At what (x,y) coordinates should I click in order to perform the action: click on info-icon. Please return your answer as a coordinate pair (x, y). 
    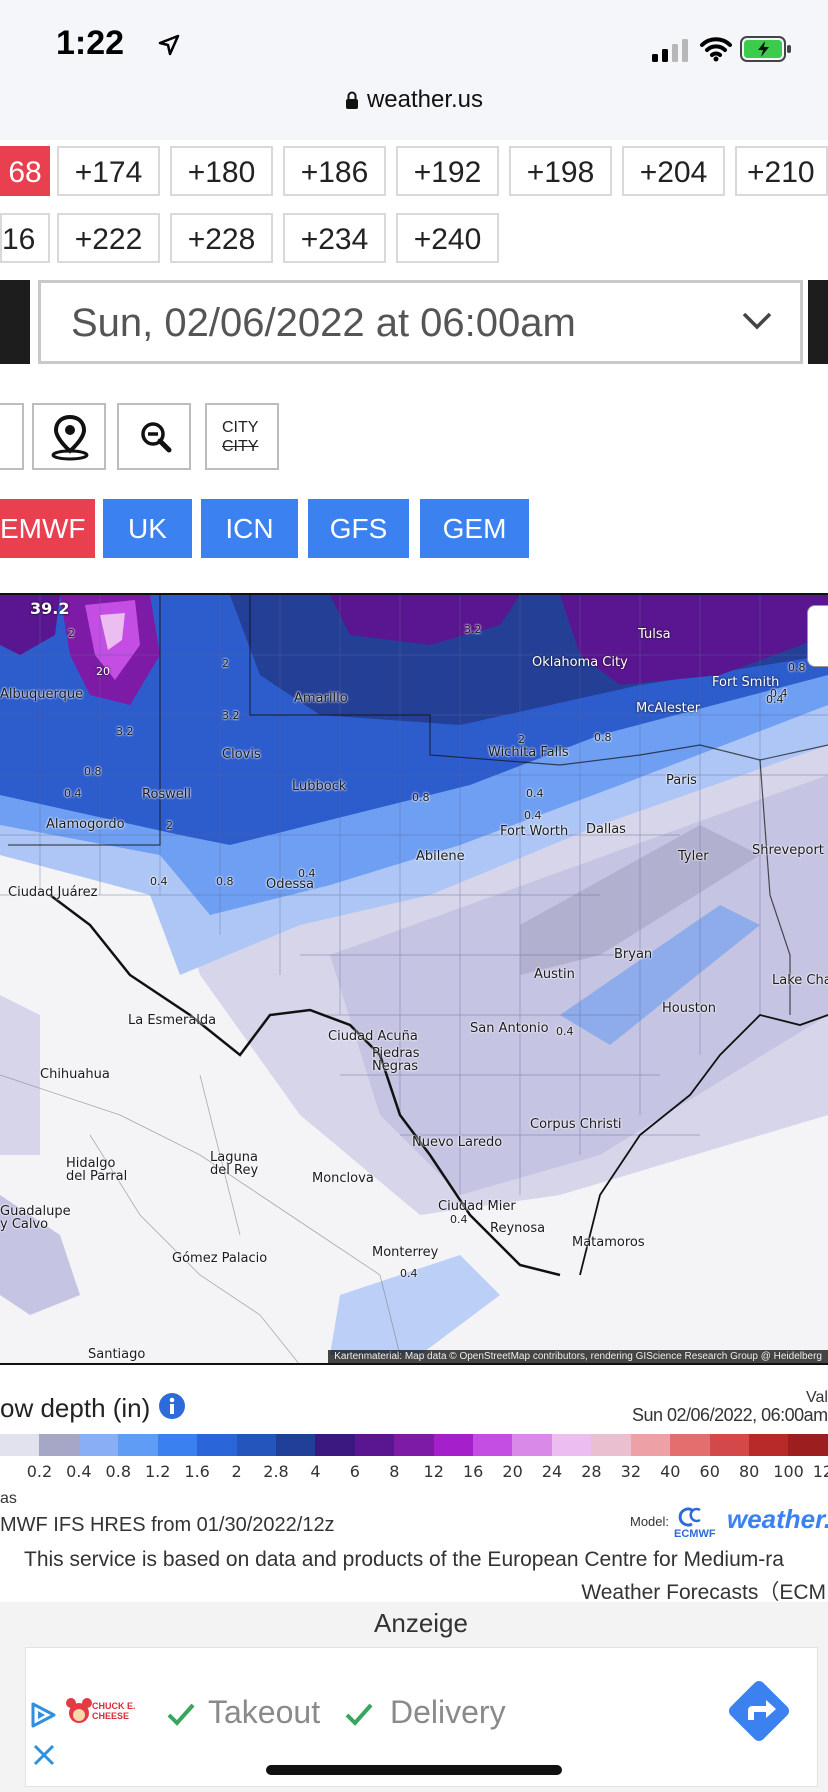
    Looking at the image, I should click on (172, 1406).